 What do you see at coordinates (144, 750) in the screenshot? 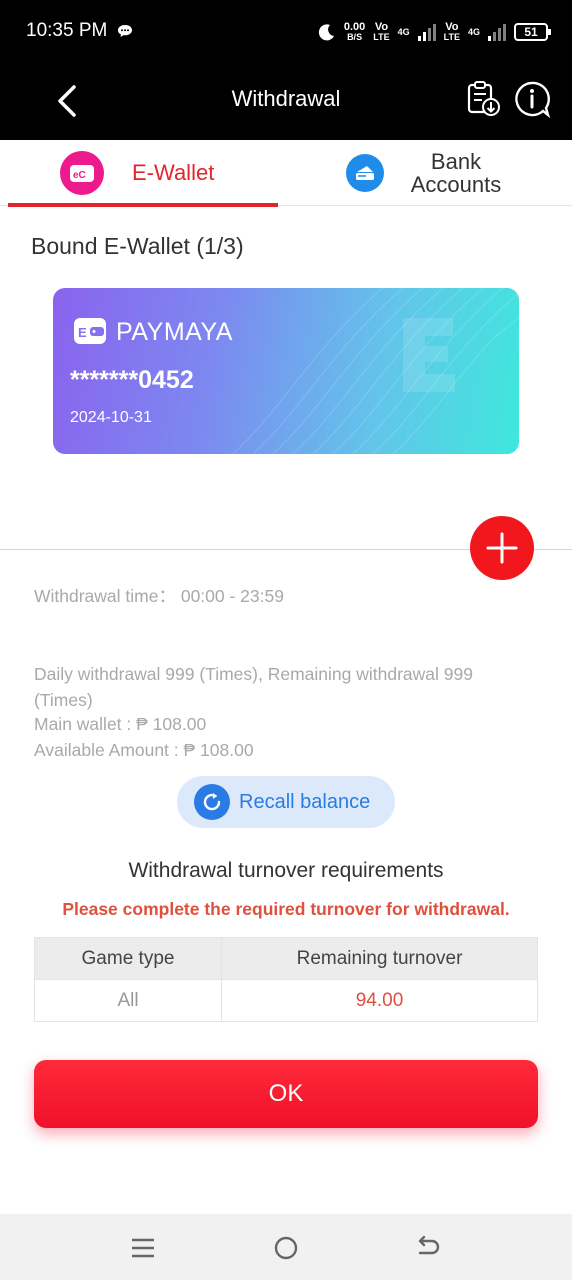
I see `available-amount: Available Amount : ₱ 108.00` at bounding box center [144, 750].